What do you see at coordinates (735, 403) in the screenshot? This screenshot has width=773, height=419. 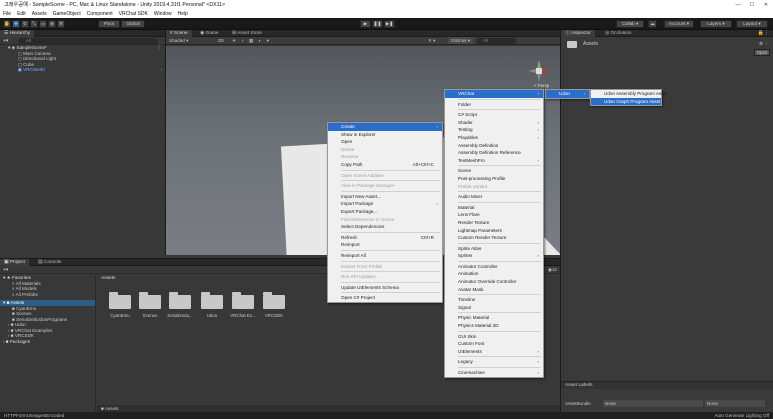 I see `variant-dropdown: None` at bounding box center [735, 403].